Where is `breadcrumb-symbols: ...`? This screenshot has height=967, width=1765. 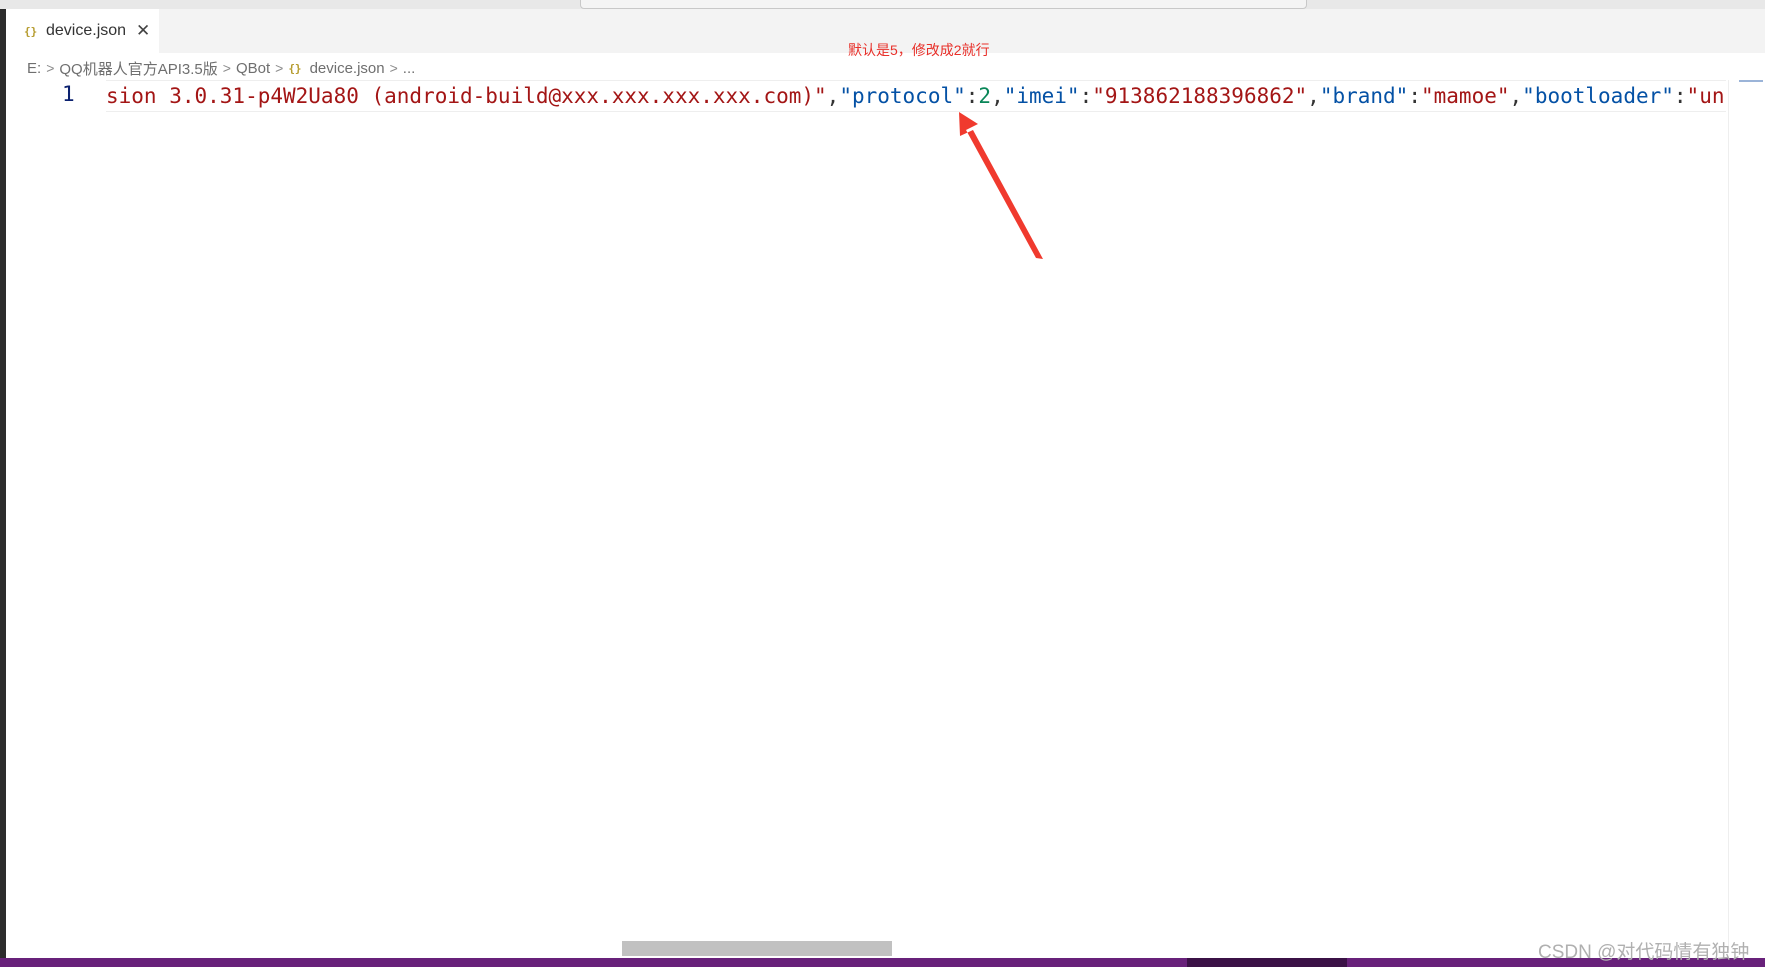
breadcrumb-symbols: ... is located at coordinates (409, 68).